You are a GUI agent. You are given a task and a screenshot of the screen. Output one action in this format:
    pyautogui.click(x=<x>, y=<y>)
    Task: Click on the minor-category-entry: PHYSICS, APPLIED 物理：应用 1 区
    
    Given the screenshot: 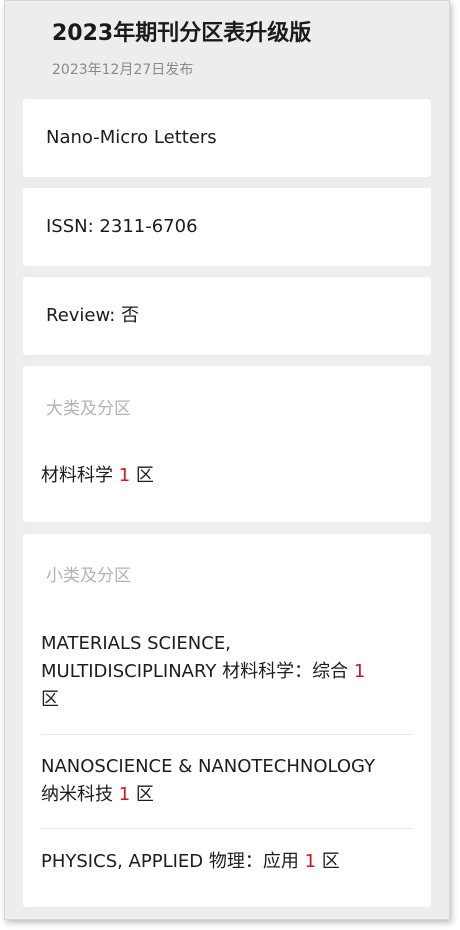 What is the action you would take?
    pyautogui.click(x=227, y=862)
    